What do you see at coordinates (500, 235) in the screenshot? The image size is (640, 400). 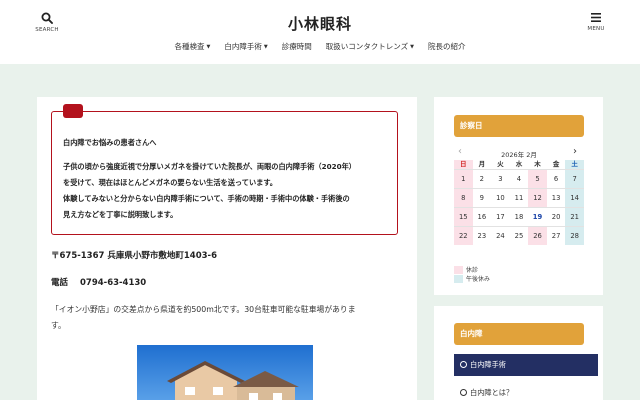 I see `calendar-day: 24` at bounding box center [500, 235].